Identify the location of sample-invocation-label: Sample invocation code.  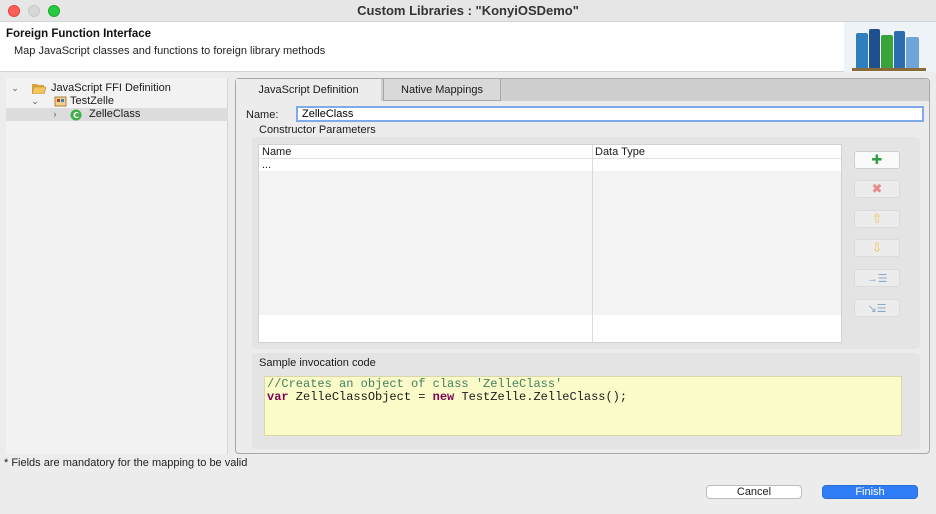
(317, 363).